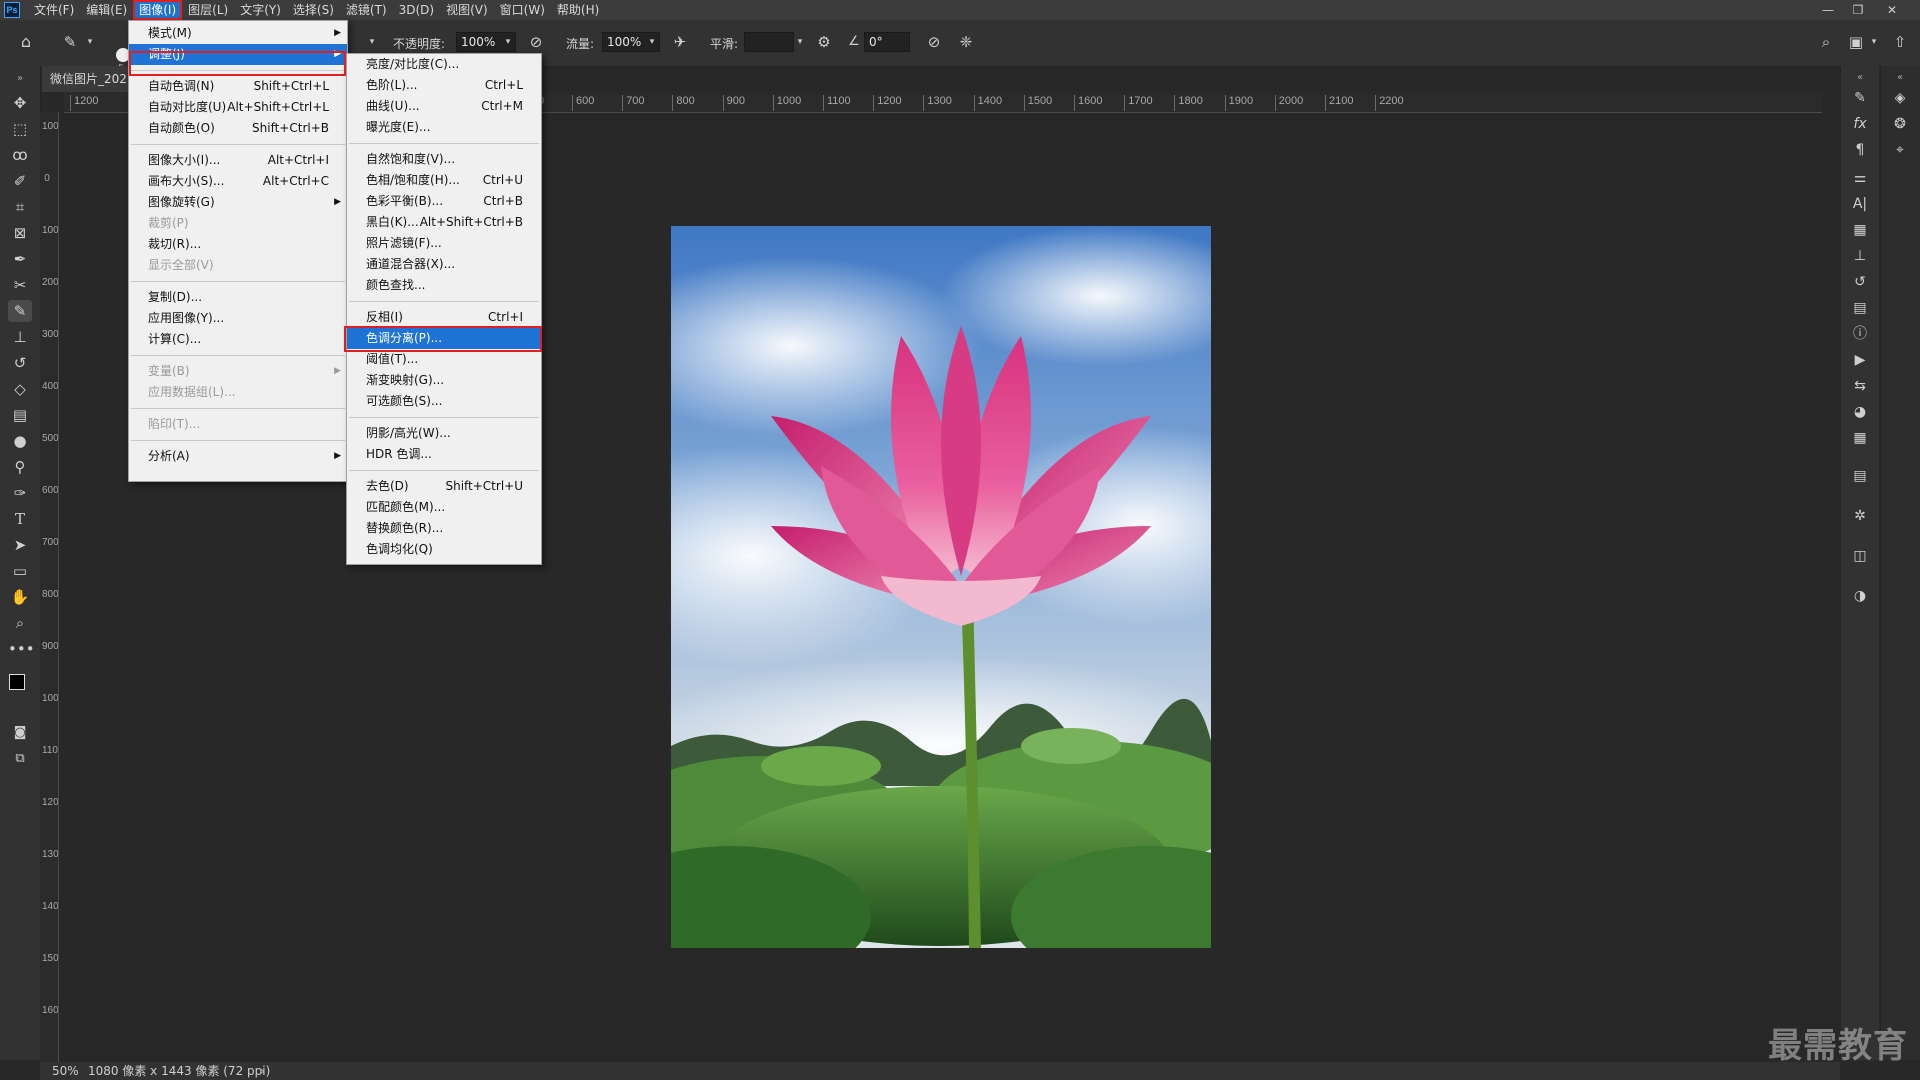 This screenshot has width=1920, height=1080. What do you see at coordinates (966, 42) in the screenshot?
I see `symmetry-icon: ❈` at bounding box center [966, 42].